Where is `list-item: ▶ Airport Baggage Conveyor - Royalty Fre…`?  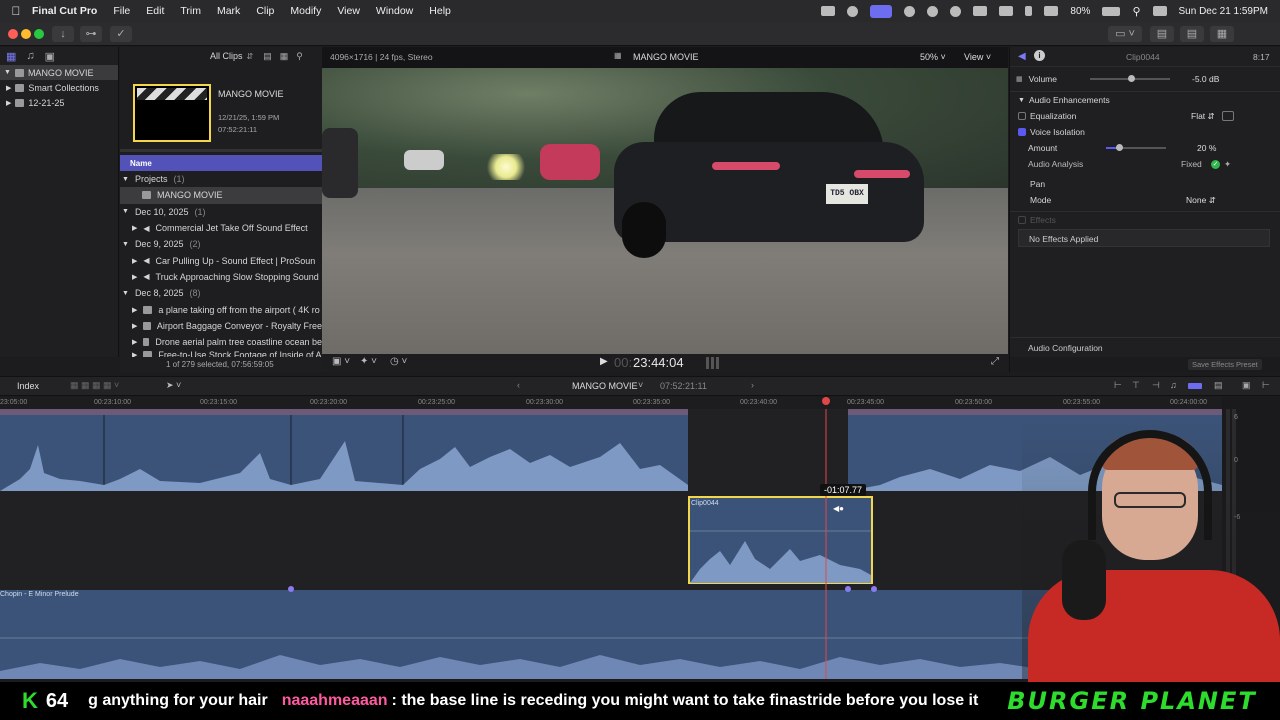
list-item: ▶ Airport Baggage Conveyor - Royalty Fre… is located at coordinates (221, 326).